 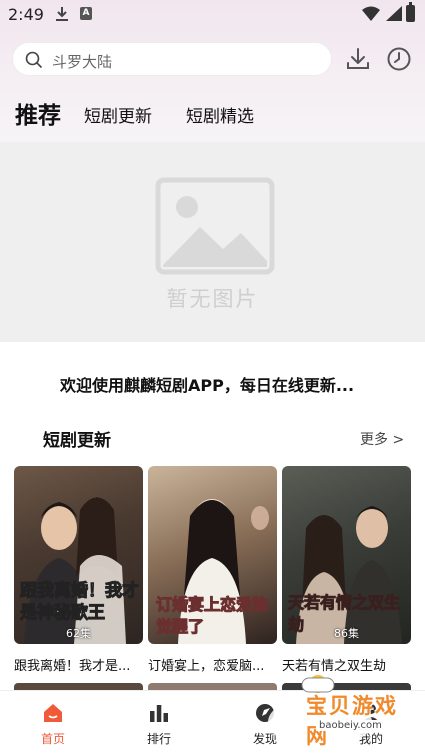 I want to click on home-icon, so click(x=53, y=713).